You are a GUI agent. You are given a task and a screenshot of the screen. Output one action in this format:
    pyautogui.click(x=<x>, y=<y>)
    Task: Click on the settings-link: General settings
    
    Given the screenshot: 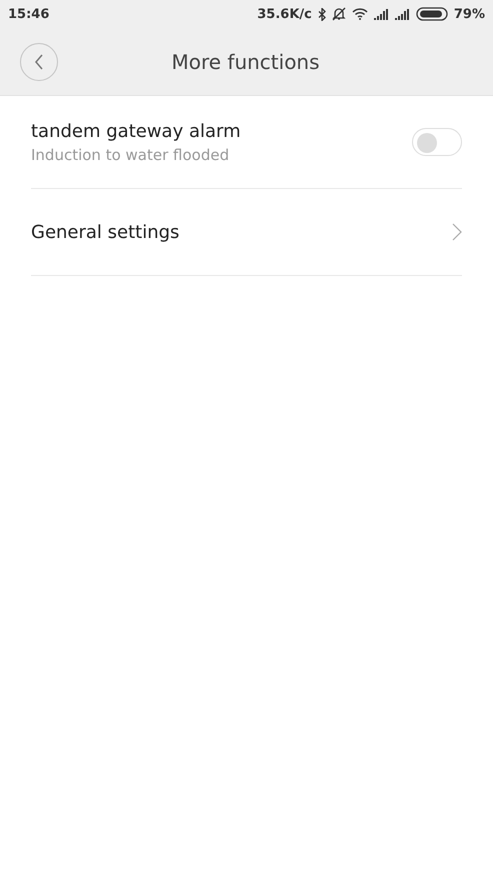 What is the action you would take?
    pyautogui.click(x=246, y=232)
    